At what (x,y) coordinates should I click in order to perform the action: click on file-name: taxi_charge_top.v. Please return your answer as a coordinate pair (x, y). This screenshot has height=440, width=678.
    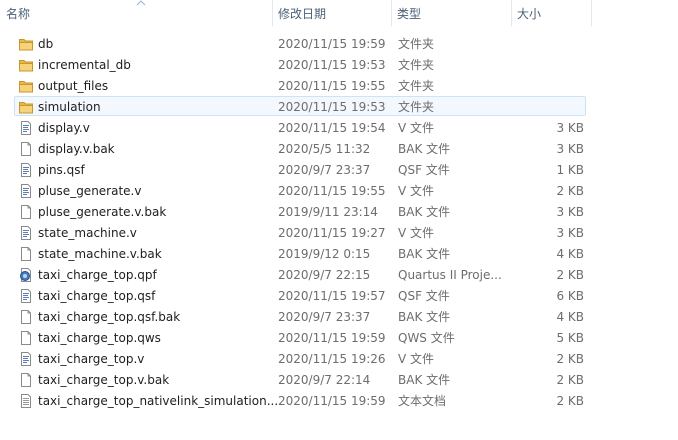
    Looking at the image, I should click on (91, 359).